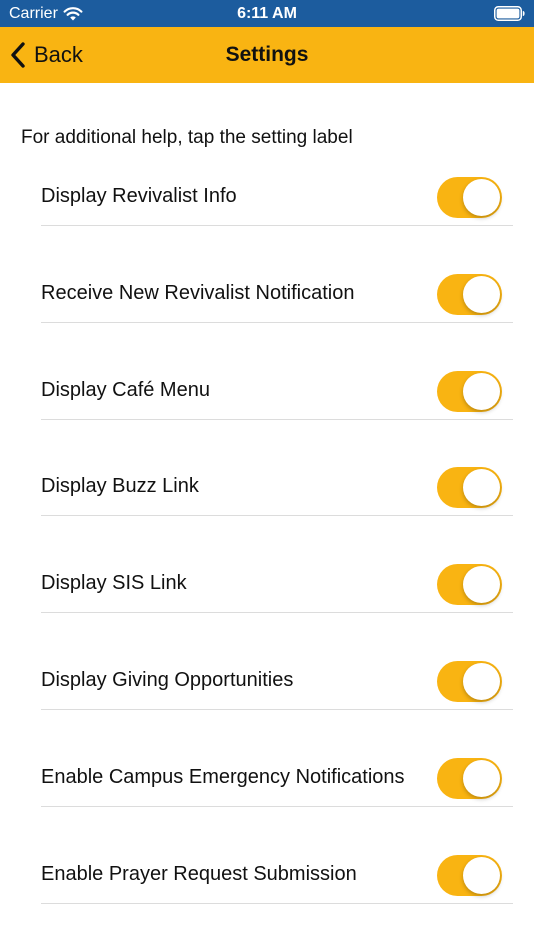  Describe the element at coordinates (277, 565) in the screenshot. I see `setting-row-sis-link: Display SIS Link` at that location.